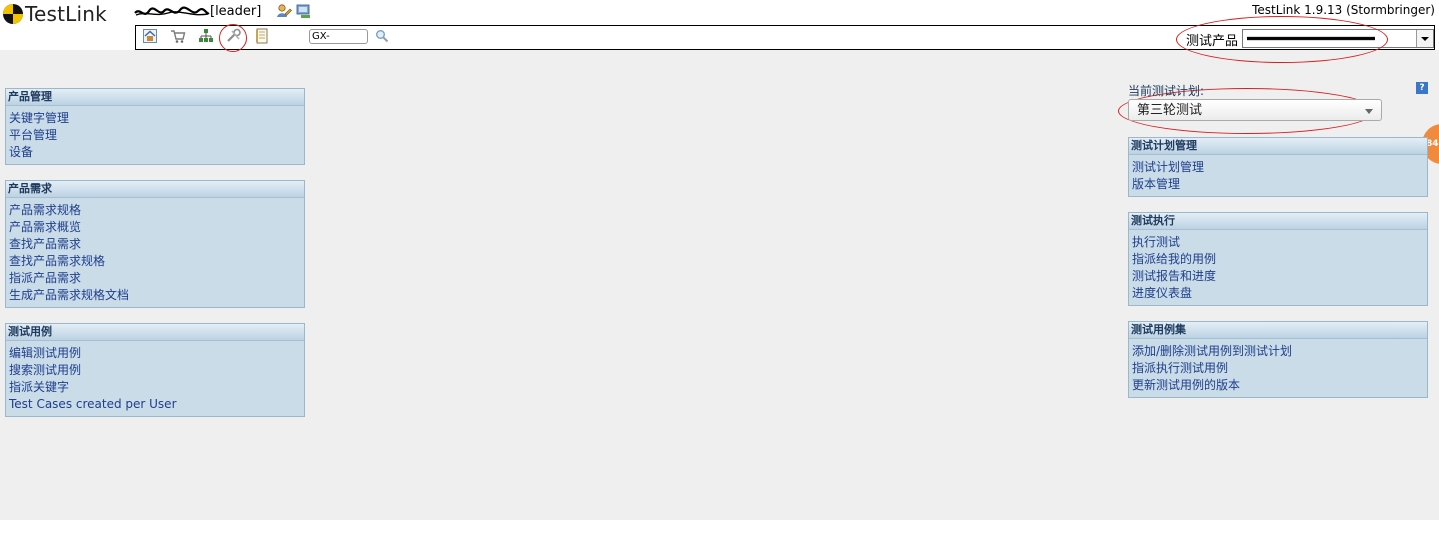  I want to click on link-search-testcases: 搜索测试用例, so click(155, 370).